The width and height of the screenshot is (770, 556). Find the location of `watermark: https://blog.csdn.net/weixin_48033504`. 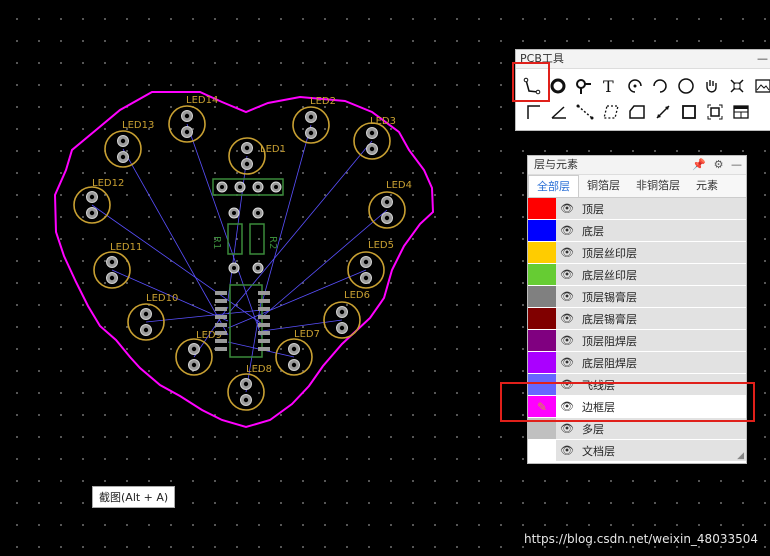

watermark: https://blog.csdn.net/weixin_48033504 is located at coordinates (640, 539).